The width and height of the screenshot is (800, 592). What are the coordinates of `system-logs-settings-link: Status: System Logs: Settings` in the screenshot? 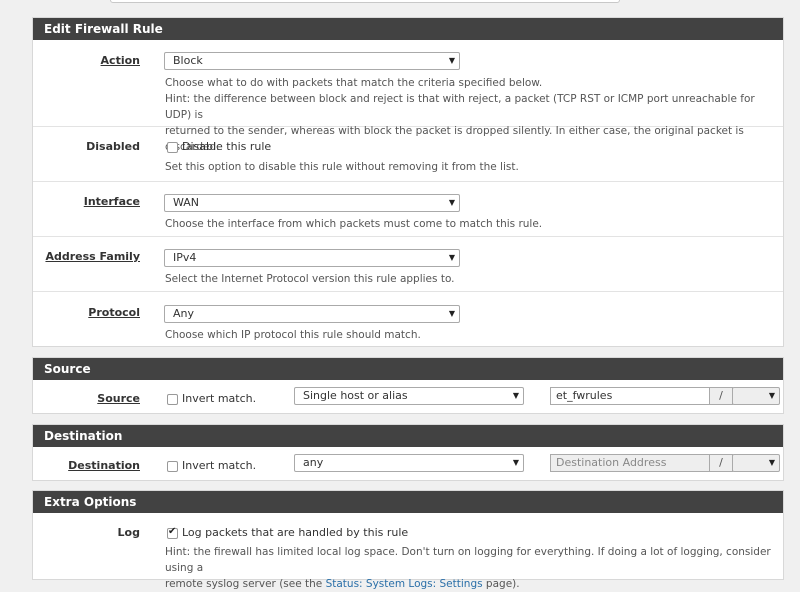 It's located at (404, 584).